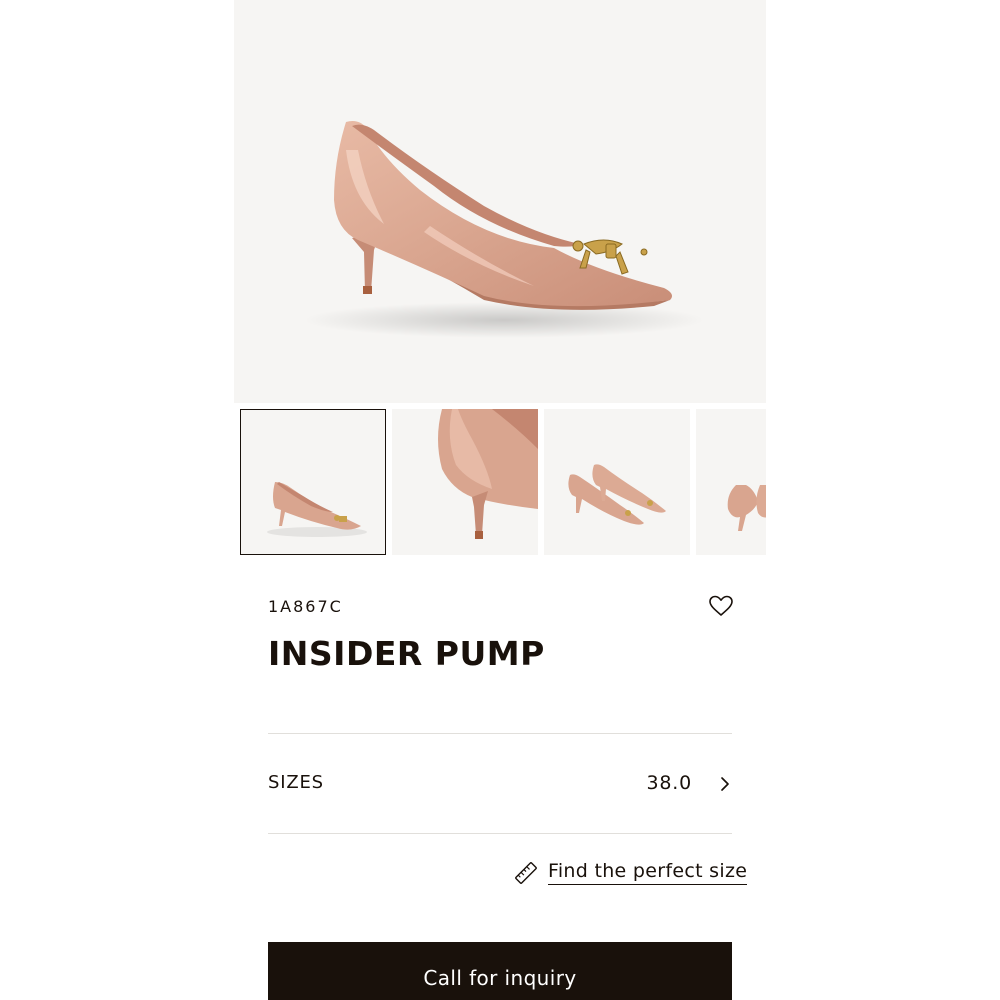 The image size is (1000, 1000). I want to click on cta-label: Call for inquiry, so click(500, 978).